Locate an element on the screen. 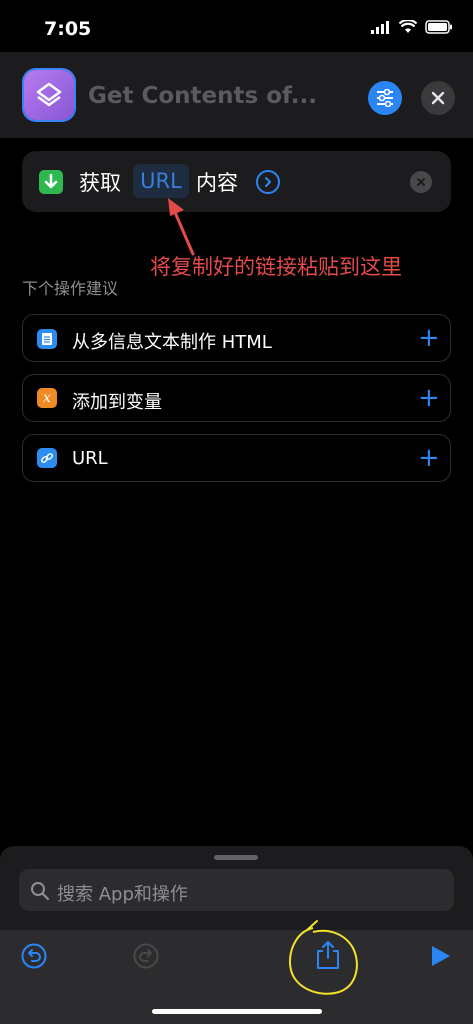 This screenshot has width=473, height=1024. action-verb: 获取 is located at coordinates (100, 183).